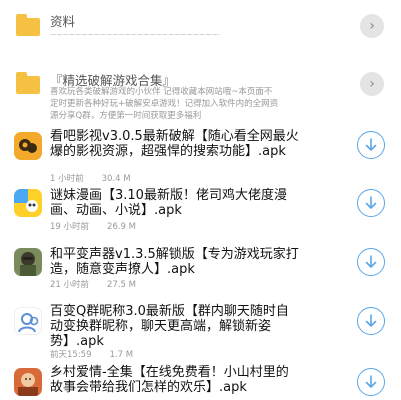 This screenshot has width=401, height=400. What do you see at coordinates (70, 227) in the screenshot?
I see `file-time: 19 小时前` at bounding box center [70, 227].